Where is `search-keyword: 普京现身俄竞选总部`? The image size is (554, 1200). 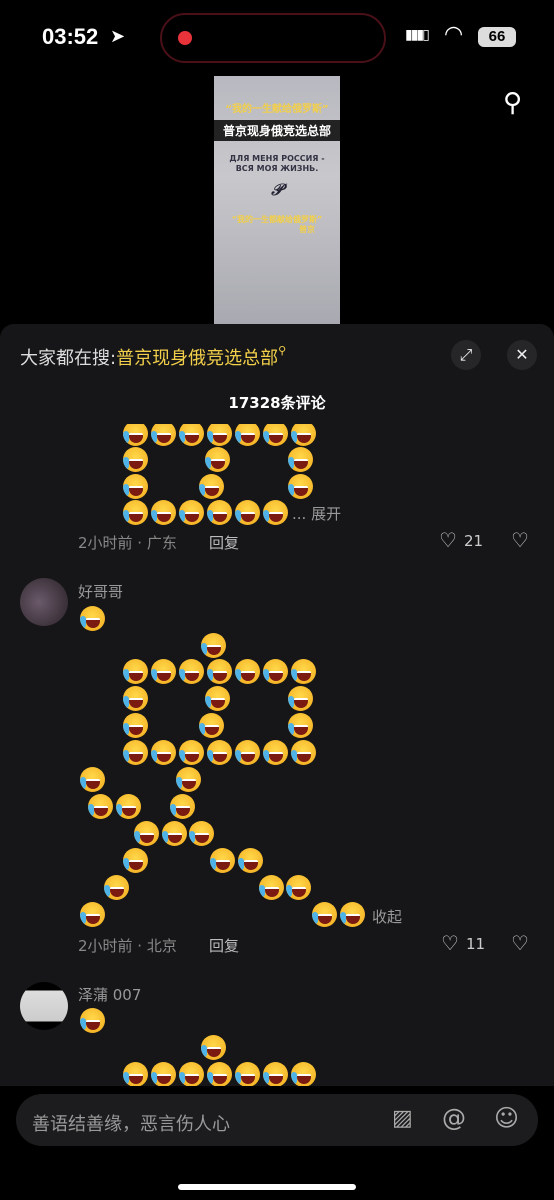 search-keyword: 普京现身俄竞选总部 is located at coordinates (197, 358).